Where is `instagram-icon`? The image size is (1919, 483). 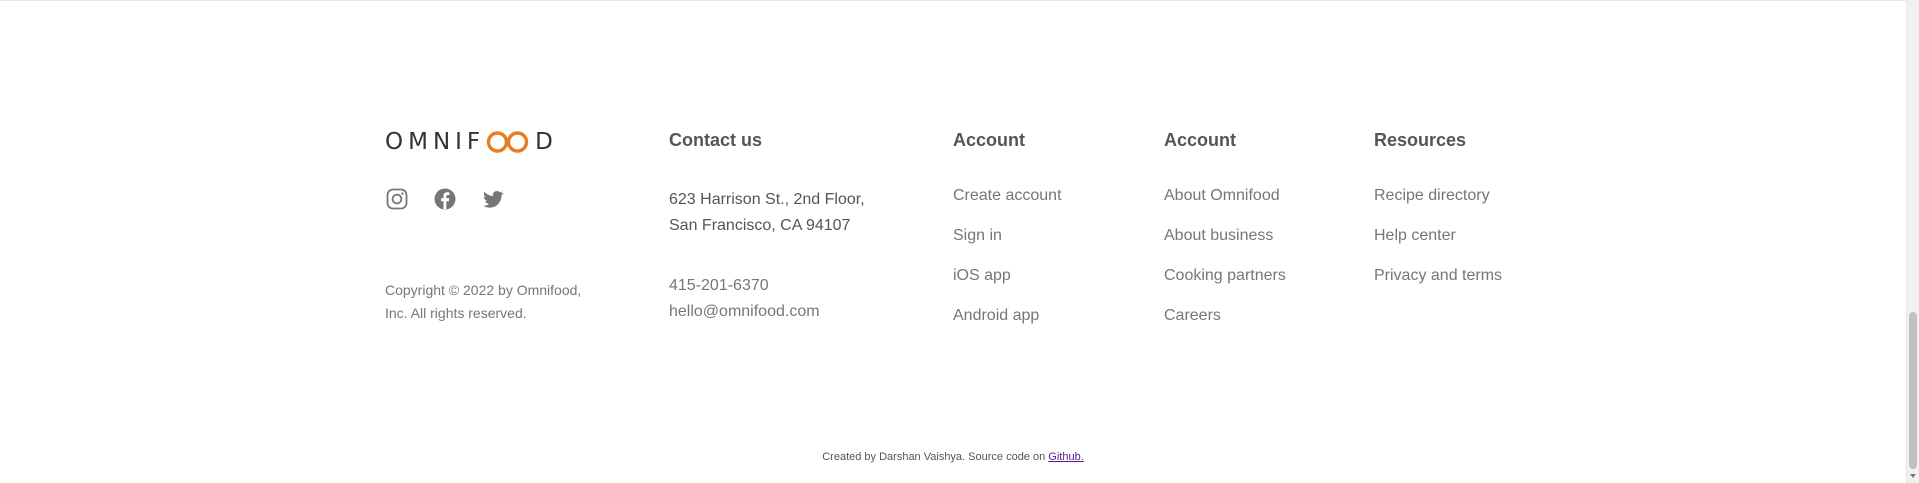
instagram-icon is located at coordinates (397, 199).